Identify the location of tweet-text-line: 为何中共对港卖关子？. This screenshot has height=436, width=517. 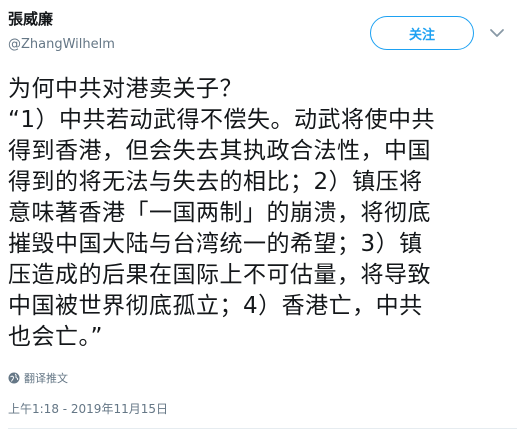
(125, 89).